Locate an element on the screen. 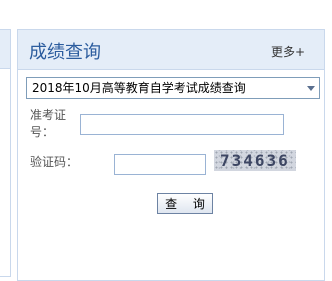 The image size is (332, 281). exam-select: 2018年10月高等教育自学考试成绩查询 is located at coordinates (173, 88).